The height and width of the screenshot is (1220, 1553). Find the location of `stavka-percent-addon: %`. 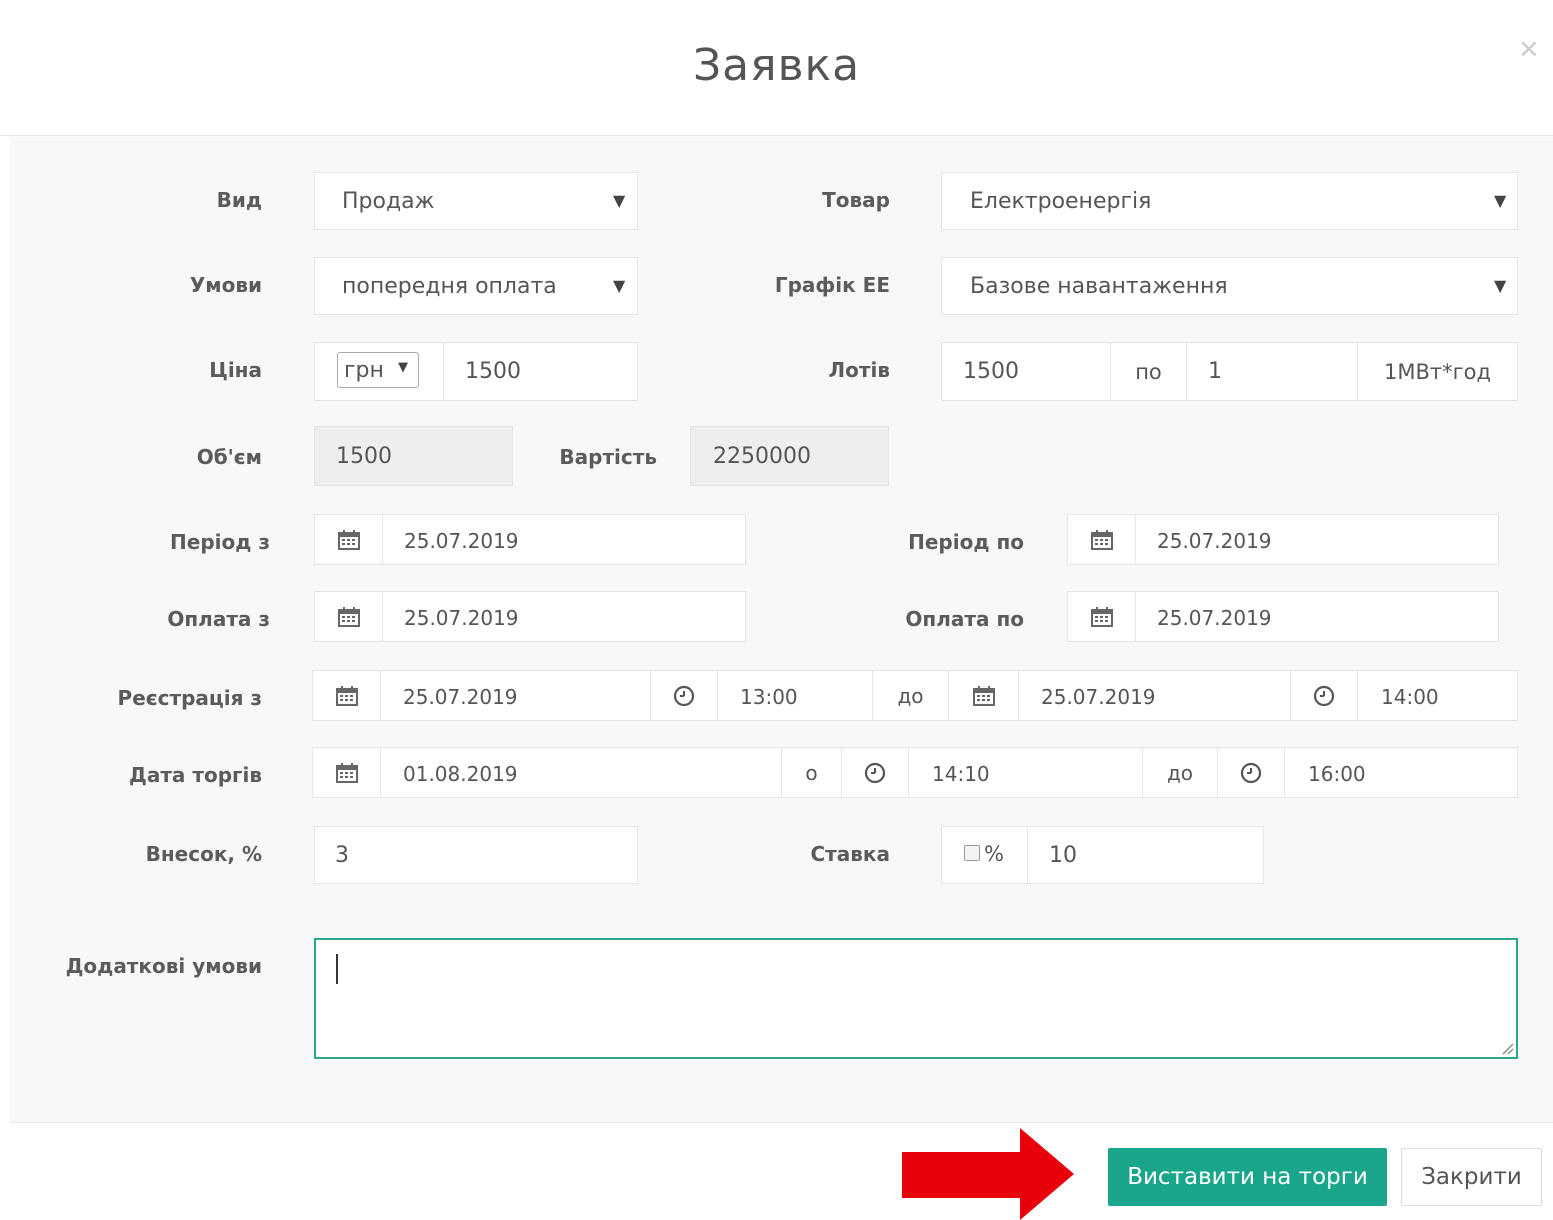

stavka-percent-addon: % is located at coordinates (984, 855).